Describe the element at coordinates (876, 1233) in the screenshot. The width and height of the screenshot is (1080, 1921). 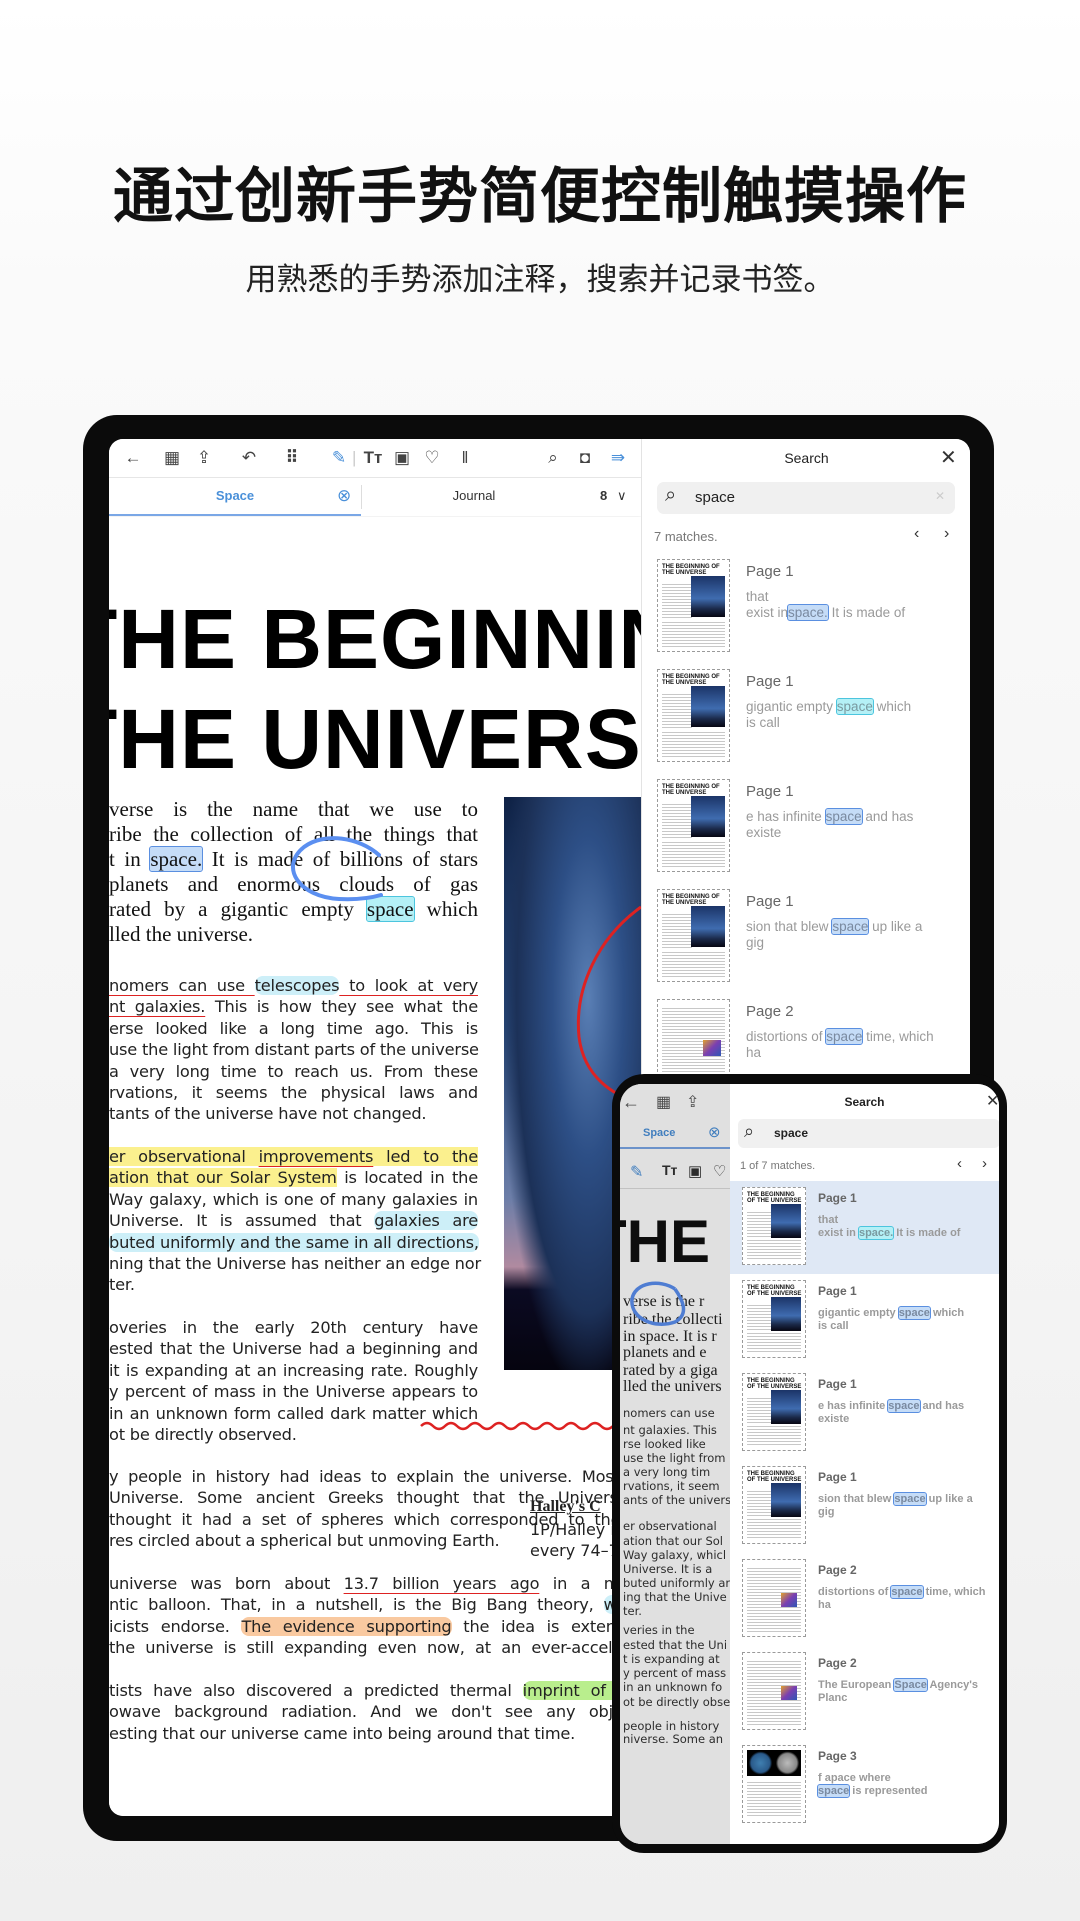
I see `match-highlight: space.` at that location.